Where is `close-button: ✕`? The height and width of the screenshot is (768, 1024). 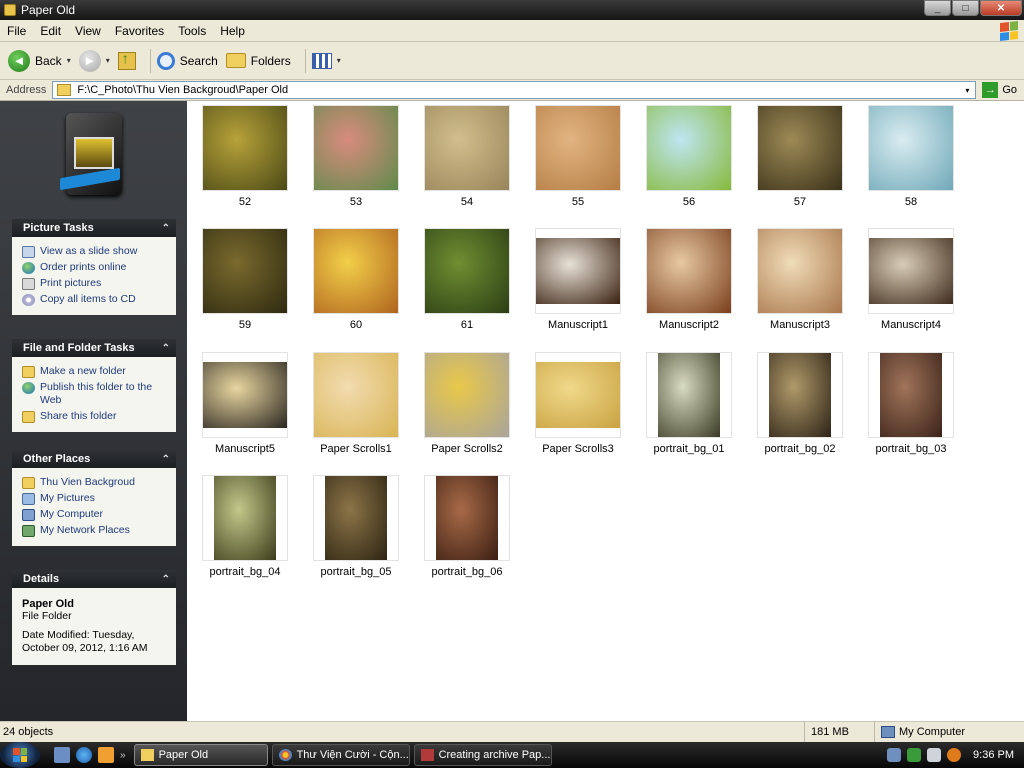
close-button: ✕ is located at coordinates (1001, 8).